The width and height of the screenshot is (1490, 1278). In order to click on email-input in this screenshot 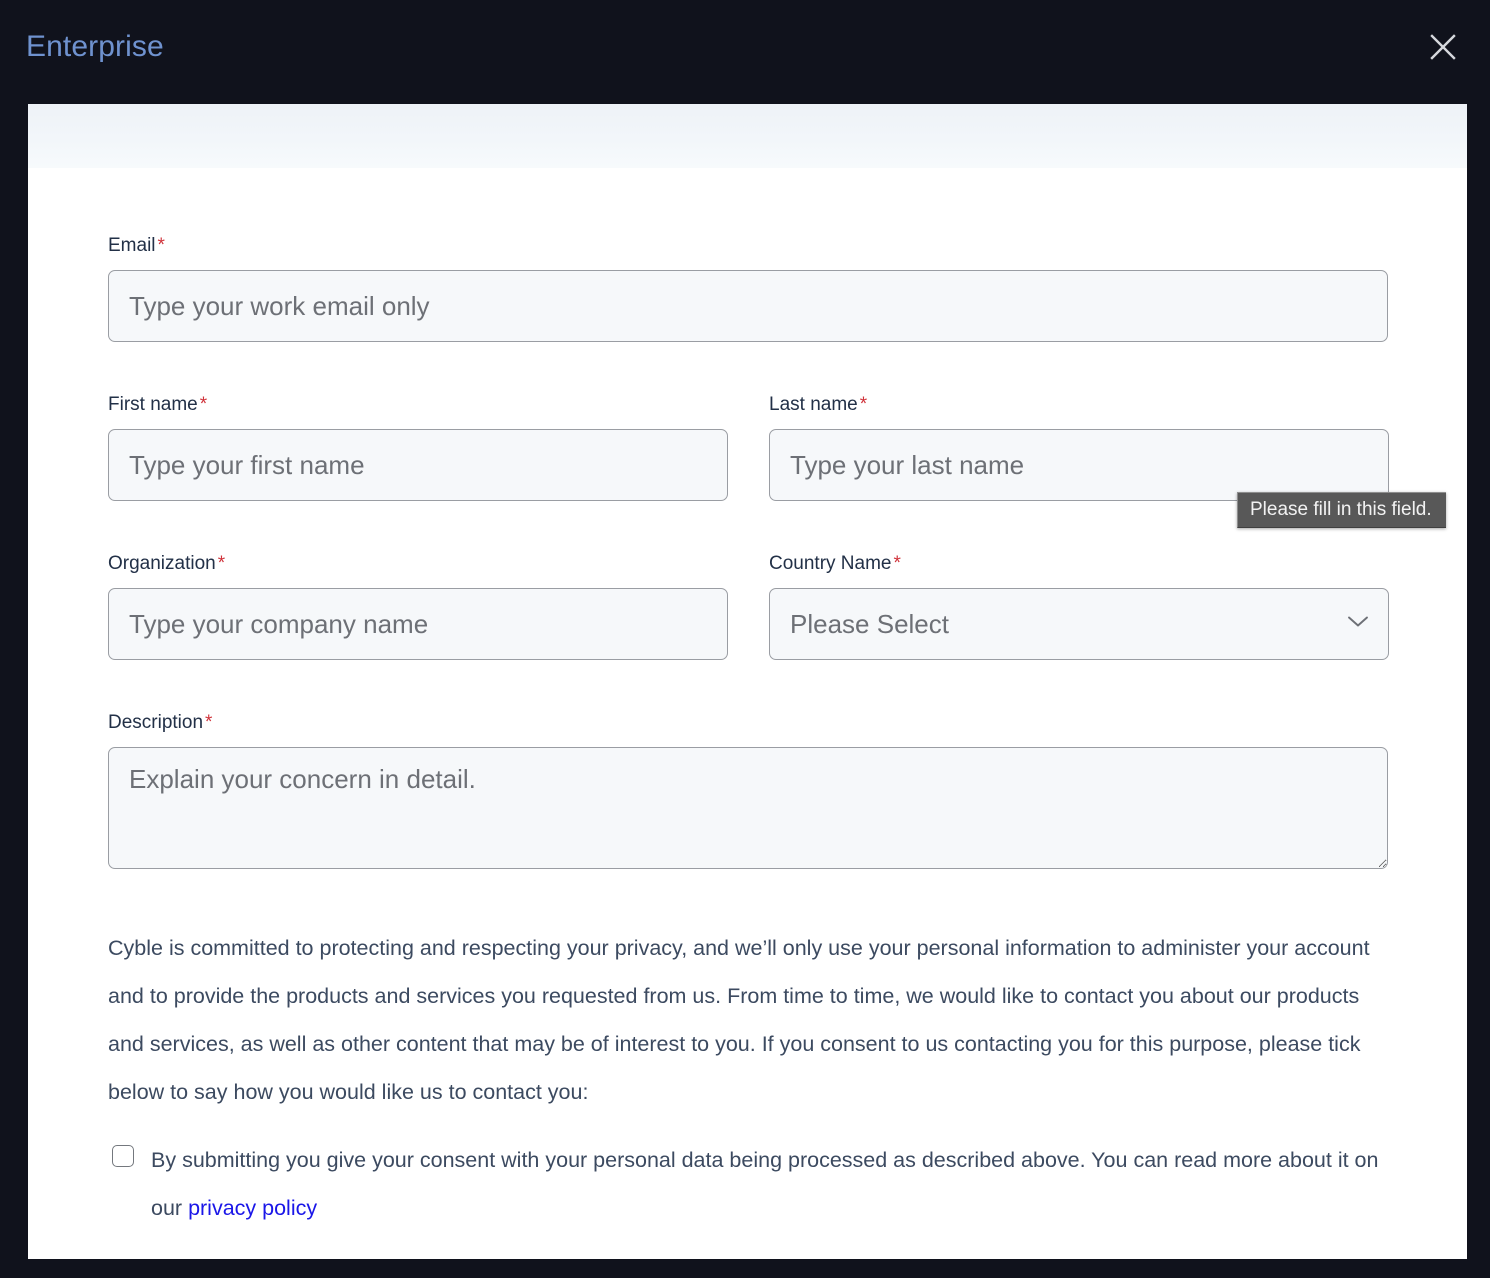, I will do `click(748, 306)`.